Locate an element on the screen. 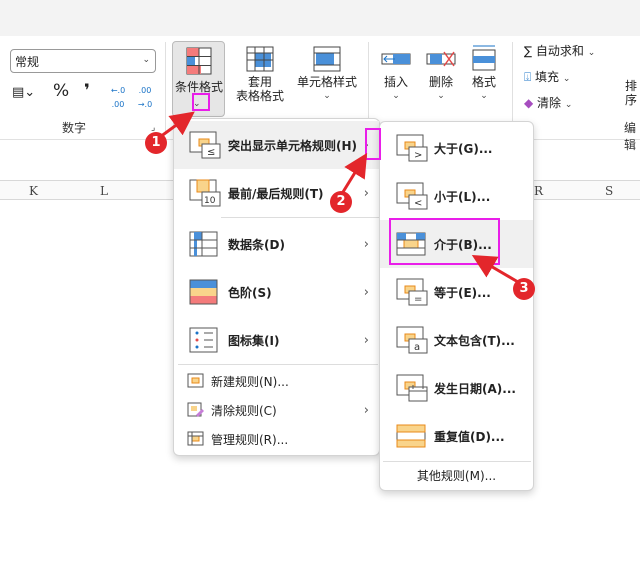  step-marker-2: 2 is located at coordinates (341, 202).